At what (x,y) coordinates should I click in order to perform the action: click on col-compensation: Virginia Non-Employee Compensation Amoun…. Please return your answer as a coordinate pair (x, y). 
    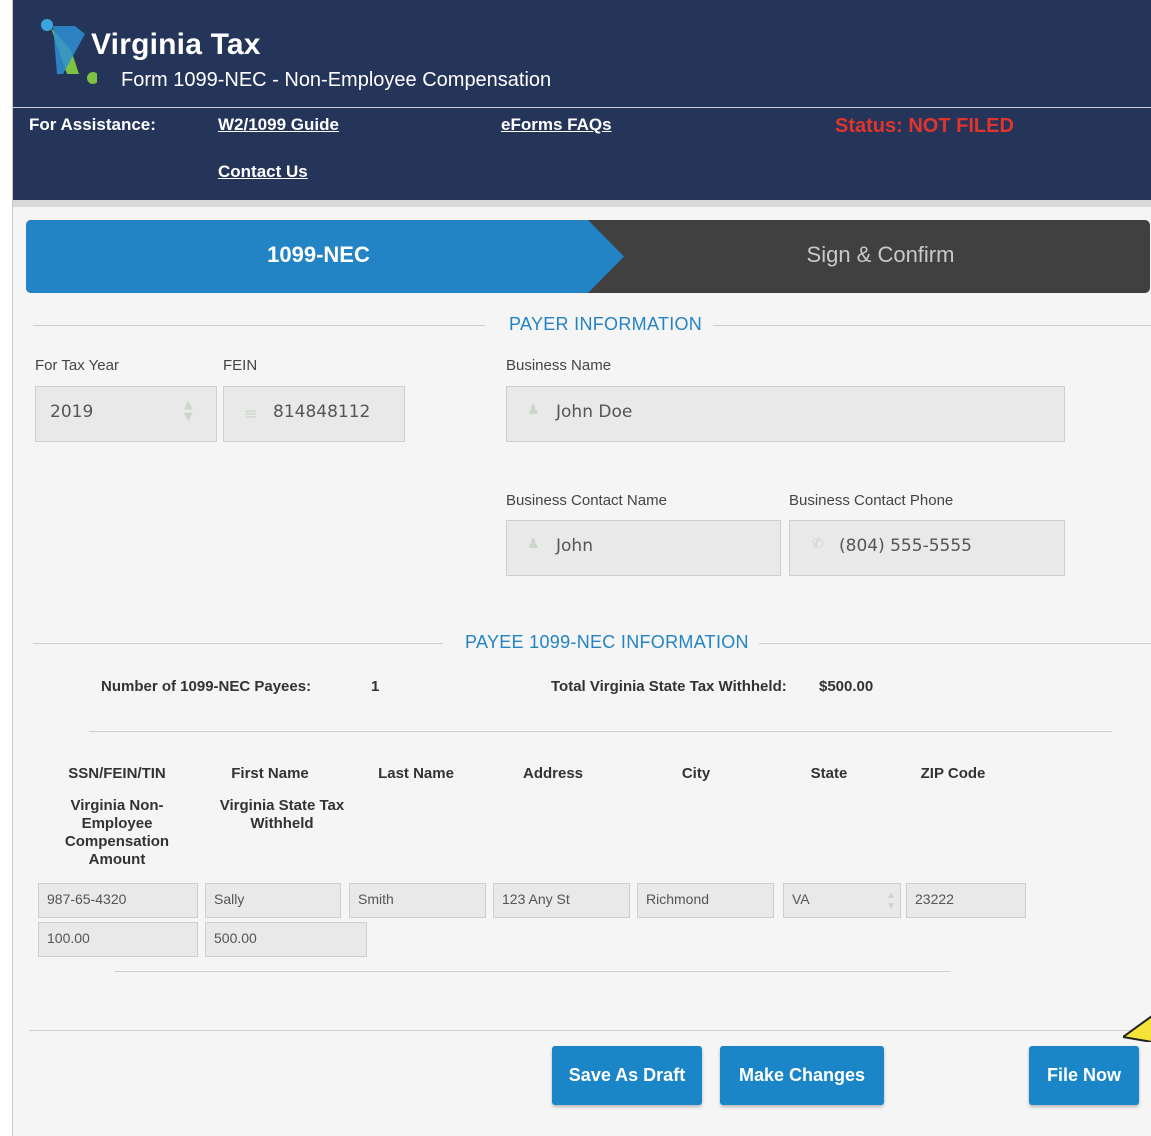
    Looking at the image, I should click on (117, 832).